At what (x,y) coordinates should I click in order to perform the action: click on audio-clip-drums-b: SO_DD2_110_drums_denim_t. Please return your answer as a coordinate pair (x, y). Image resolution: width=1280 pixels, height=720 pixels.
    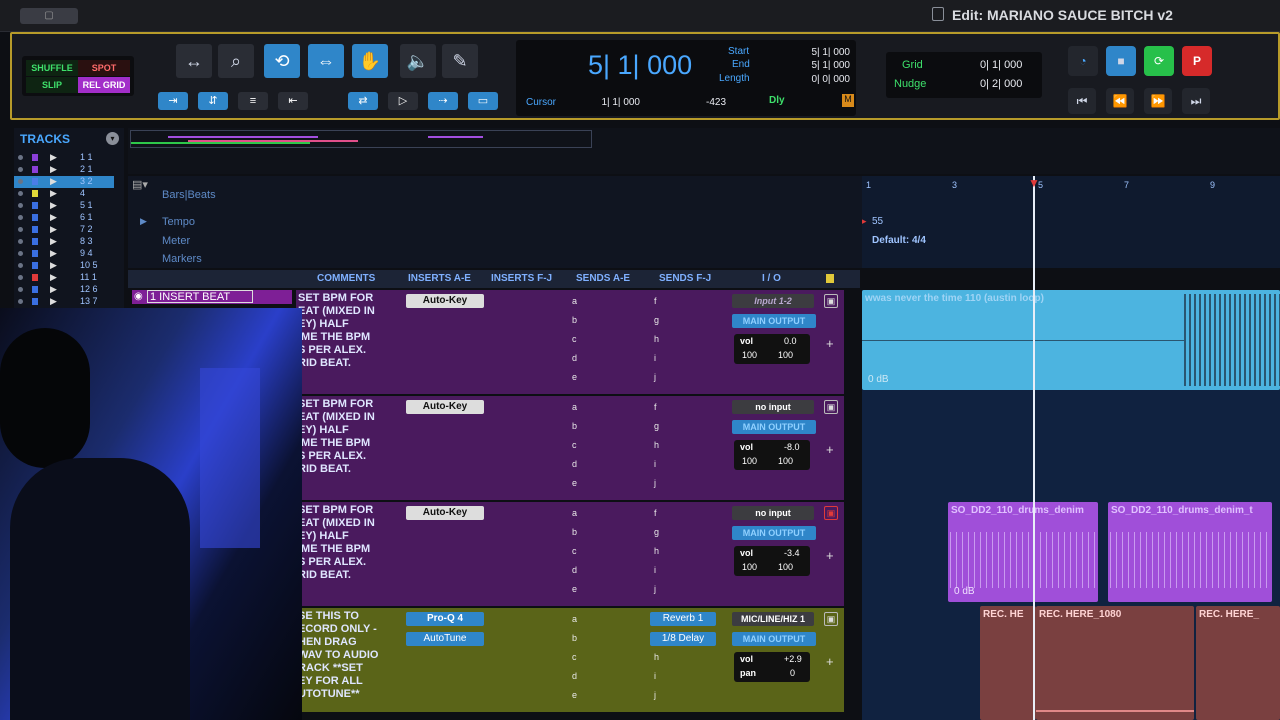
    Looking at the image, I should click on (1190, 552).